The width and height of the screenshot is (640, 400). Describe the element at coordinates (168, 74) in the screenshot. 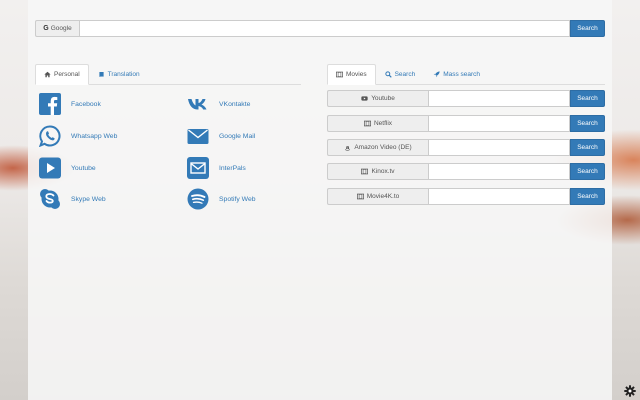

I see `left-tab-bar: Personal Translation` at that location.